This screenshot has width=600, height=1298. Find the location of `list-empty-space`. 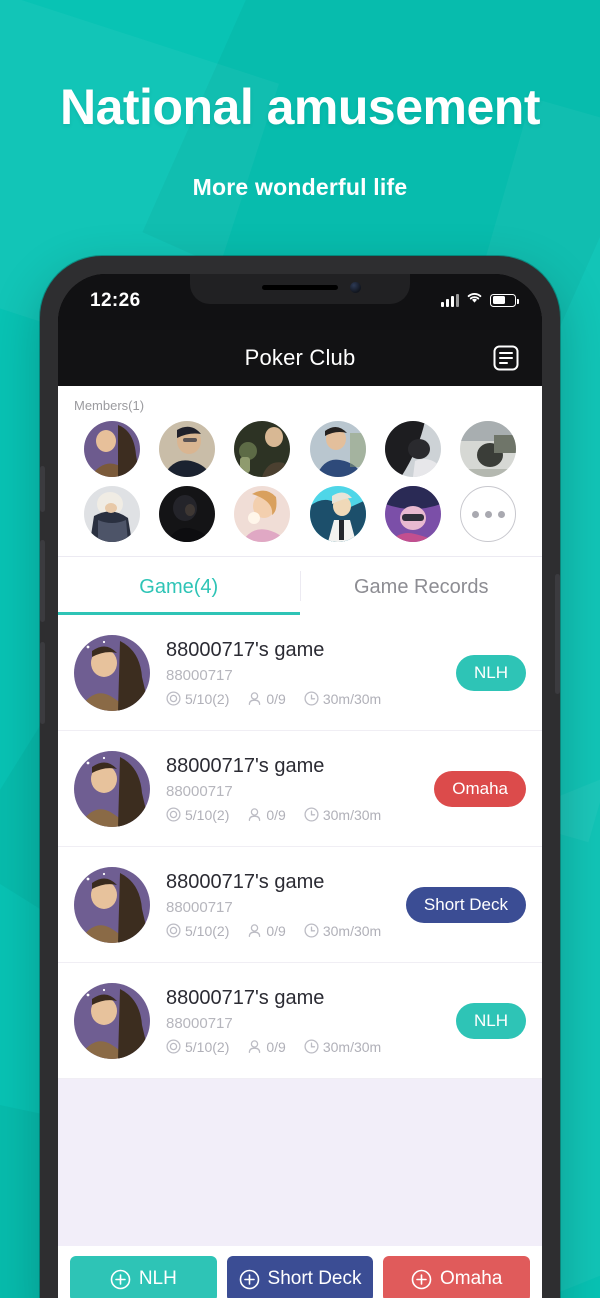

list-empty-space is located at coordinates (300, 1162).